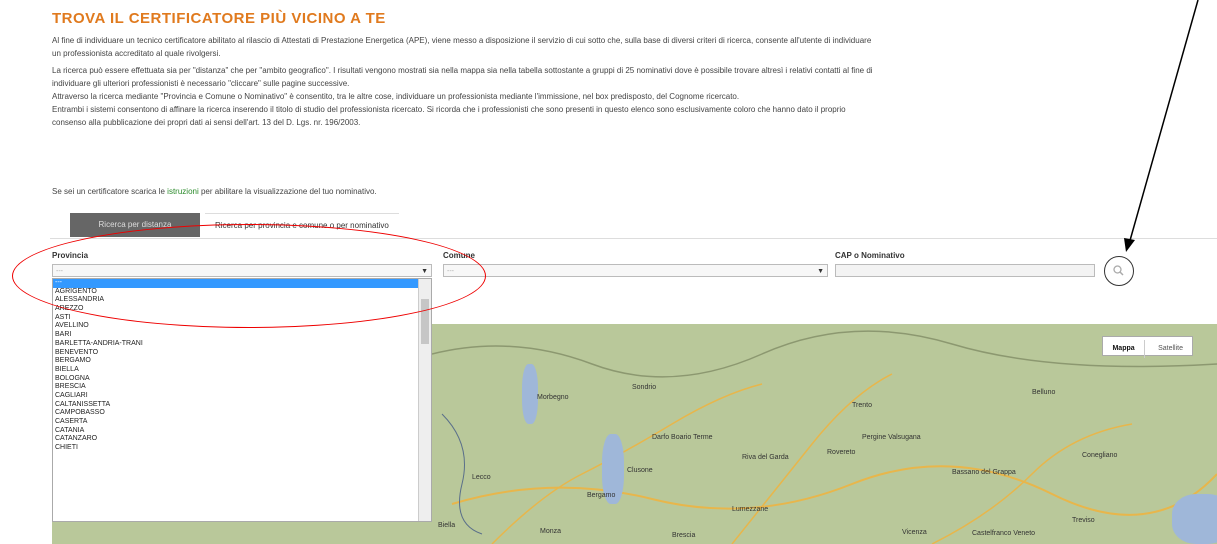 This screenshot has height=544, width=1217. Describe the element at coordinates (870, 255) in the screenshot. I see `cap-label: CAP o Nominativo` at that location.